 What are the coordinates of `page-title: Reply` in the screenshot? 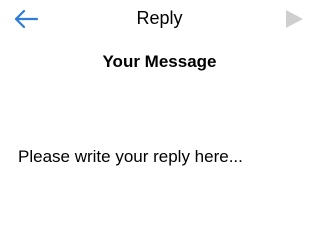 It's located at (159, 18).